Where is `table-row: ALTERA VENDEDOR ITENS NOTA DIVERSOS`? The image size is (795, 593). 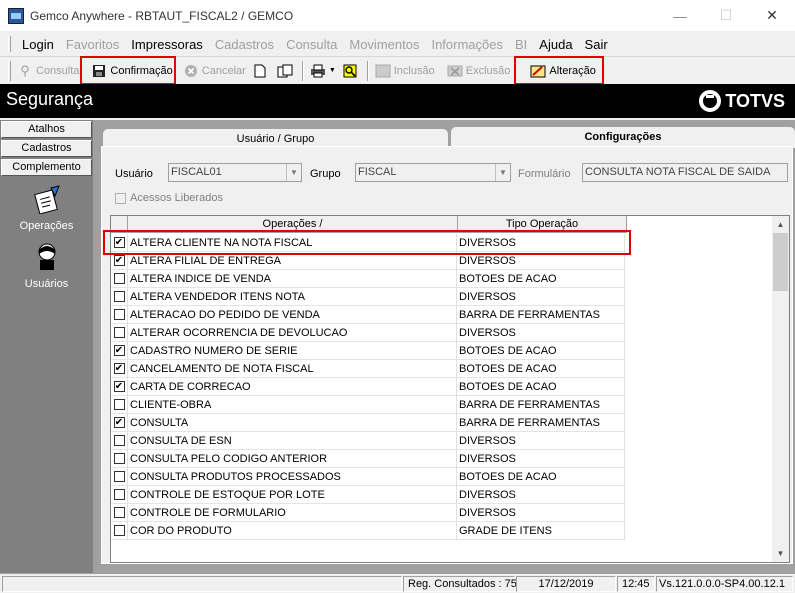 table-row: ALTERA VENDEDOR ITENS NOTA DIVERSOS is located at coordinates (368, 296).